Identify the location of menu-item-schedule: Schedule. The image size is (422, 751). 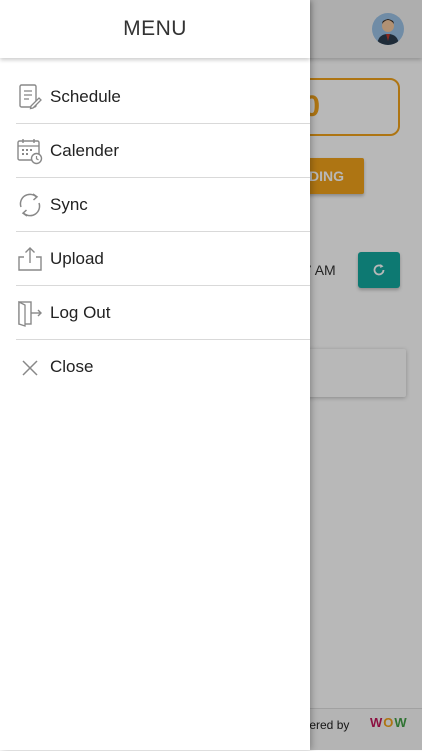
(163, 97).